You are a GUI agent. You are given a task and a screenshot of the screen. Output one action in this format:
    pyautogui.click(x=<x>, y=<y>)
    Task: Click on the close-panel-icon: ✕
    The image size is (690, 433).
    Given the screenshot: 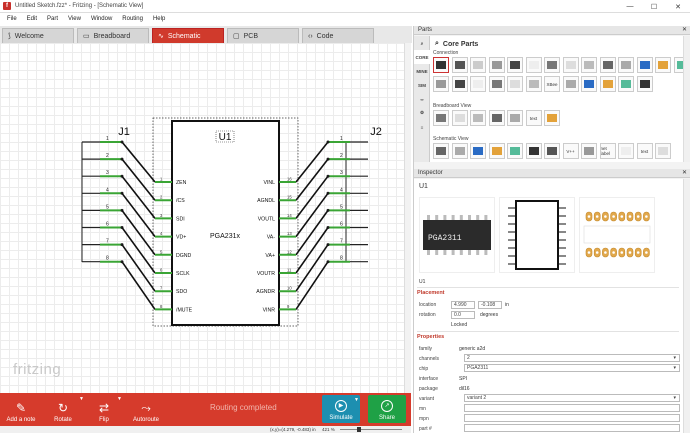 What is the action you would take?
    pyautogui.click(x=684, y=30)
    